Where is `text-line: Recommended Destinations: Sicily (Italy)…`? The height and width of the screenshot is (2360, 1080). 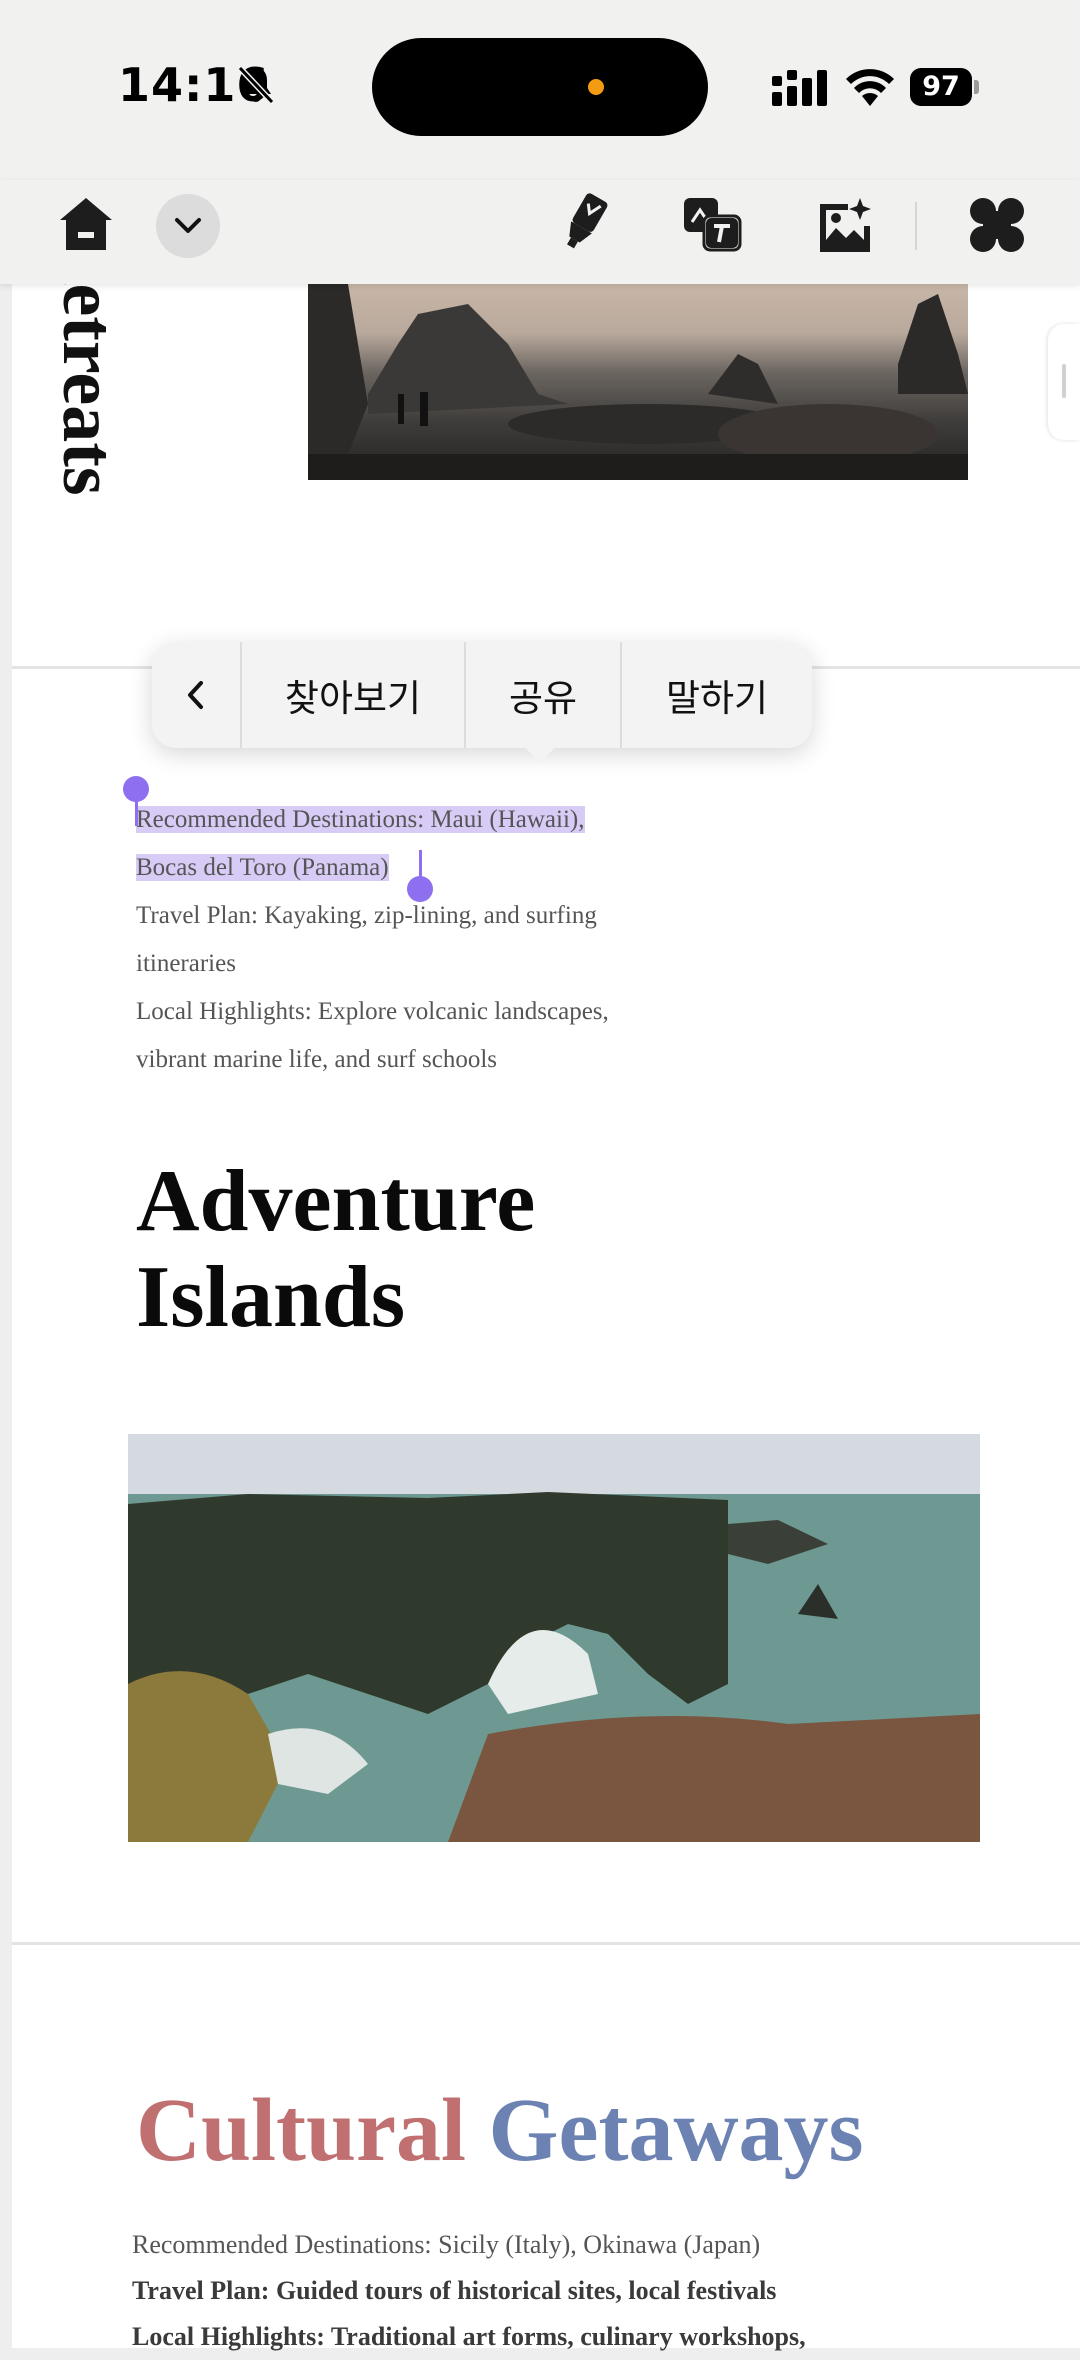
text-line: Recommended Destinations: Sicily (Italy)… is located at coordinates (446, 2244).